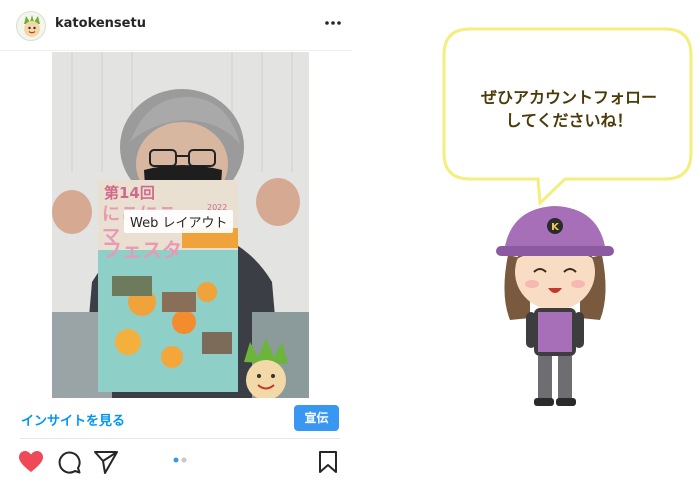  Describe the element at coordinates (176, 50) in the screenshot. I see `header-divider` at that location.